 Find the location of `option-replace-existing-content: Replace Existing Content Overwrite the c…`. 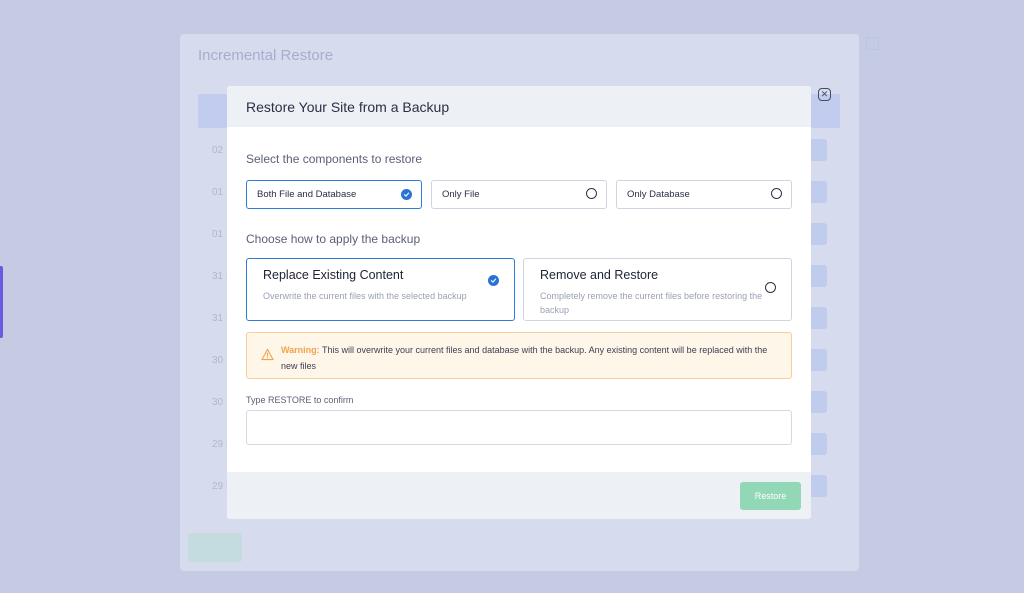

option-replace-existing-content: Replace Existing Content Overwrite the c… is located at coordinates (380, 289).